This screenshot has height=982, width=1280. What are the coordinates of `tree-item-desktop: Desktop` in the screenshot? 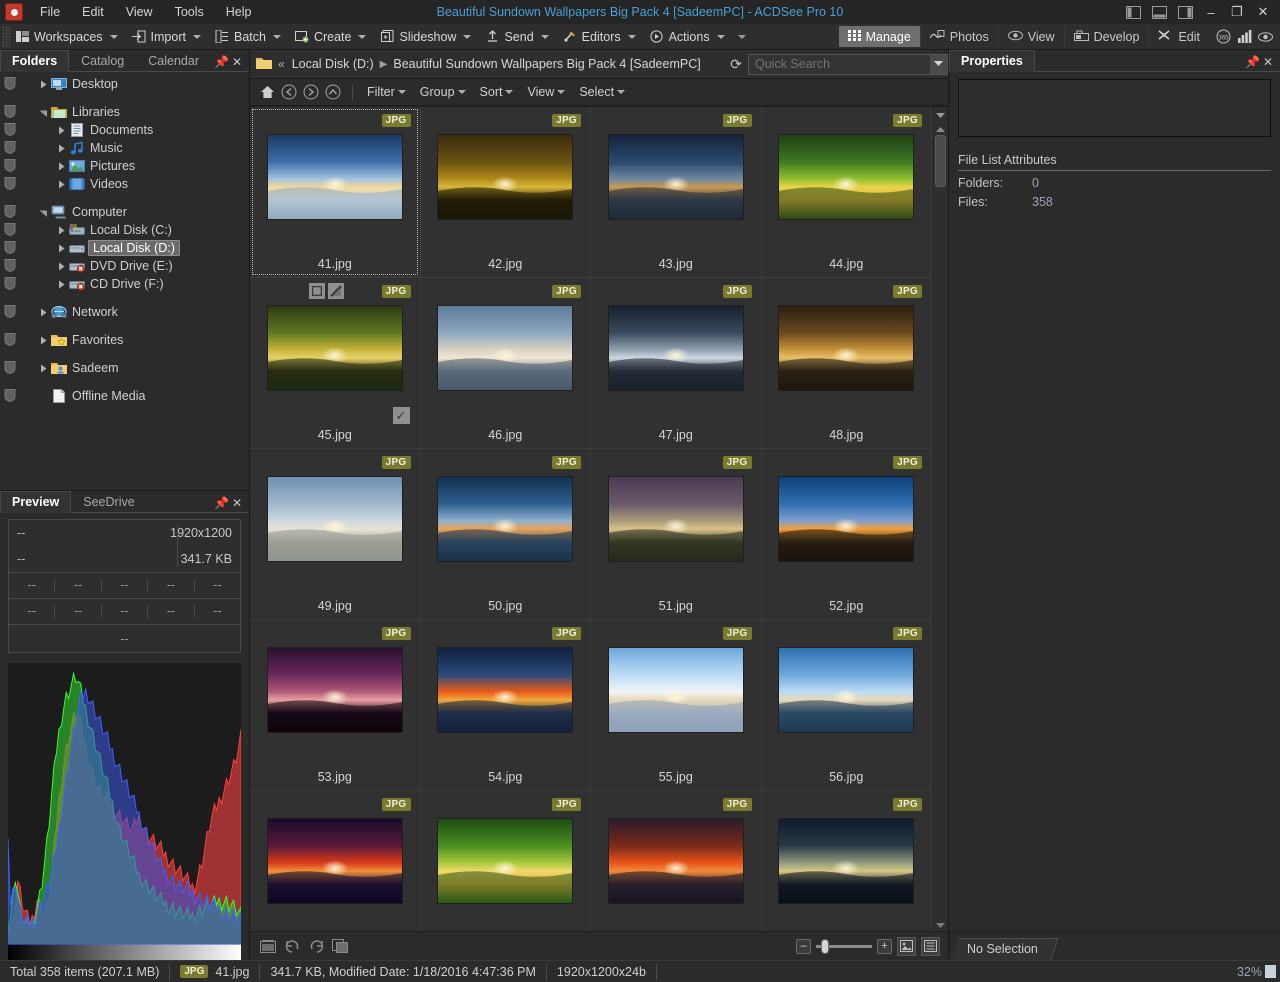 It's located at (124, 84).